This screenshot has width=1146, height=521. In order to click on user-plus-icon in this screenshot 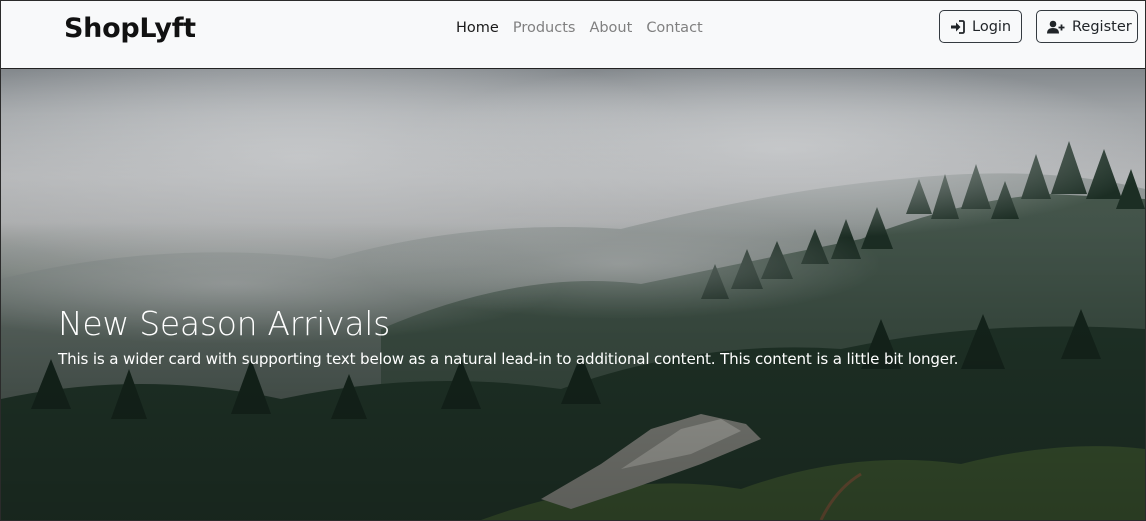, I will do `click(1056, 27)`.